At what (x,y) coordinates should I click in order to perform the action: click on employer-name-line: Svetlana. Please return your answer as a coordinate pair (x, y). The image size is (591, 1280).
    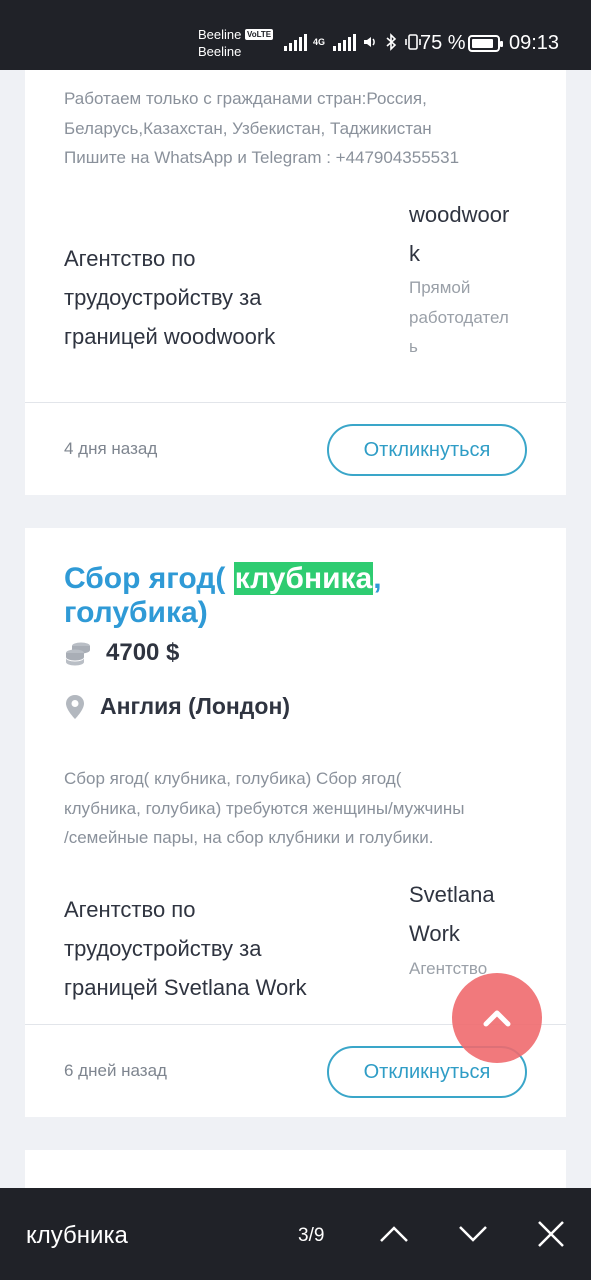
    Looking at the image, I should click on (452, 894).